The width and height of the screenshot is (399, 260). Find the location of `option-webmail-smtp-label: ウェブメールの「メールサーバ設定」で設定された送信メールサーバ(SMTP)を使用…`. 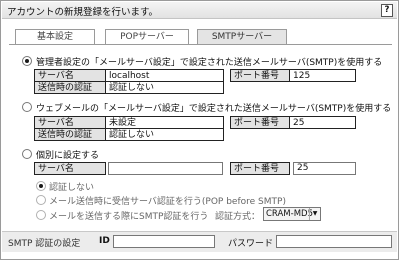

option-webmail-smtp-label: ウェブメールの「メールサーバ設定」で設定された送信メールサーバ(SMTP)を使用… is located at coordinates (214, 109).